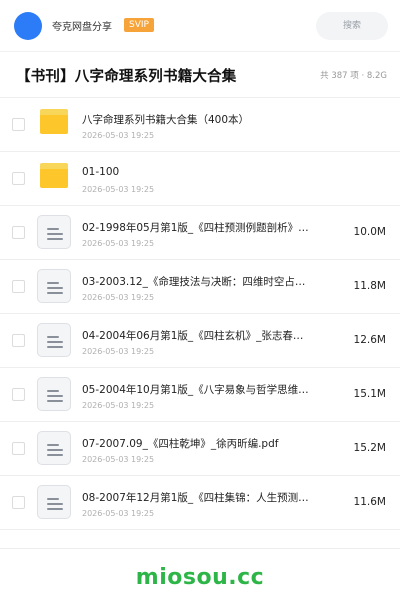 This screenshot has width=400, height=600. Describe the element at coordinates (369, 340) in the screenshot. I see `file-size: 12.6M` at that location.